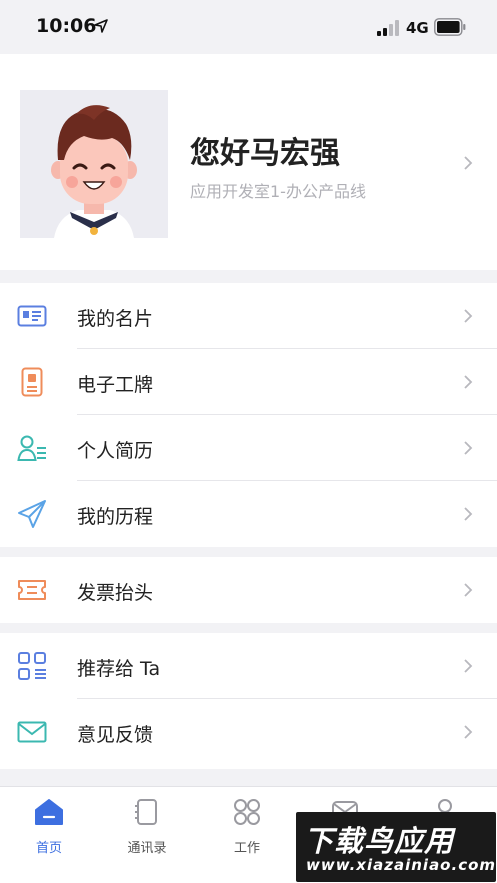 The width and height of the screenshot is (497, 883). What do you see at coordinates (389, 28) in the screenshot?
I see `signal-icon` at bounding box center [389, 28].